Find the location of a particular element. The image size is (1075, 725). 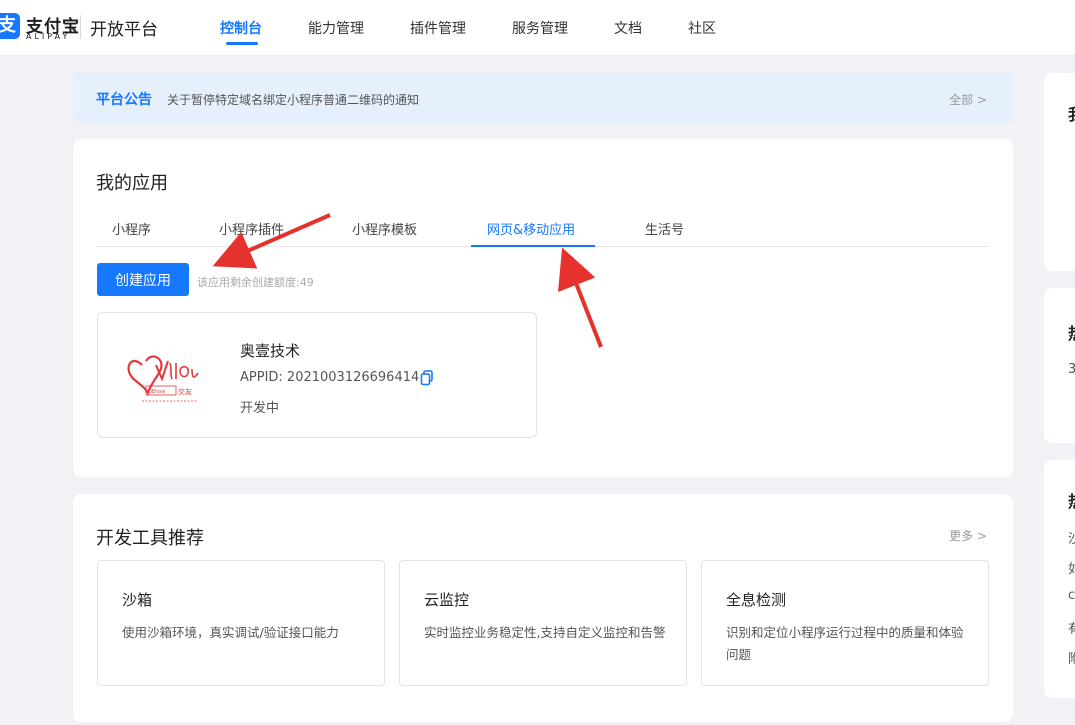

tab-mini-program: 小程序 is located at coordinates (131, 228).